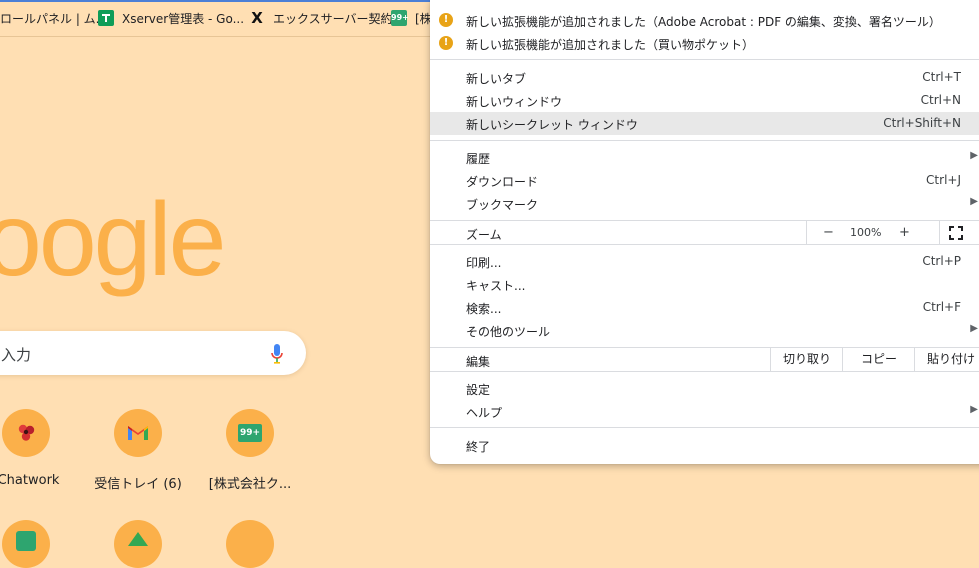 This screenshot has height=568, width=979. What do you see at coordinates (956, 233) in the screenshot?
I see `fullscreen-icon` at bounding box center [956, 233].